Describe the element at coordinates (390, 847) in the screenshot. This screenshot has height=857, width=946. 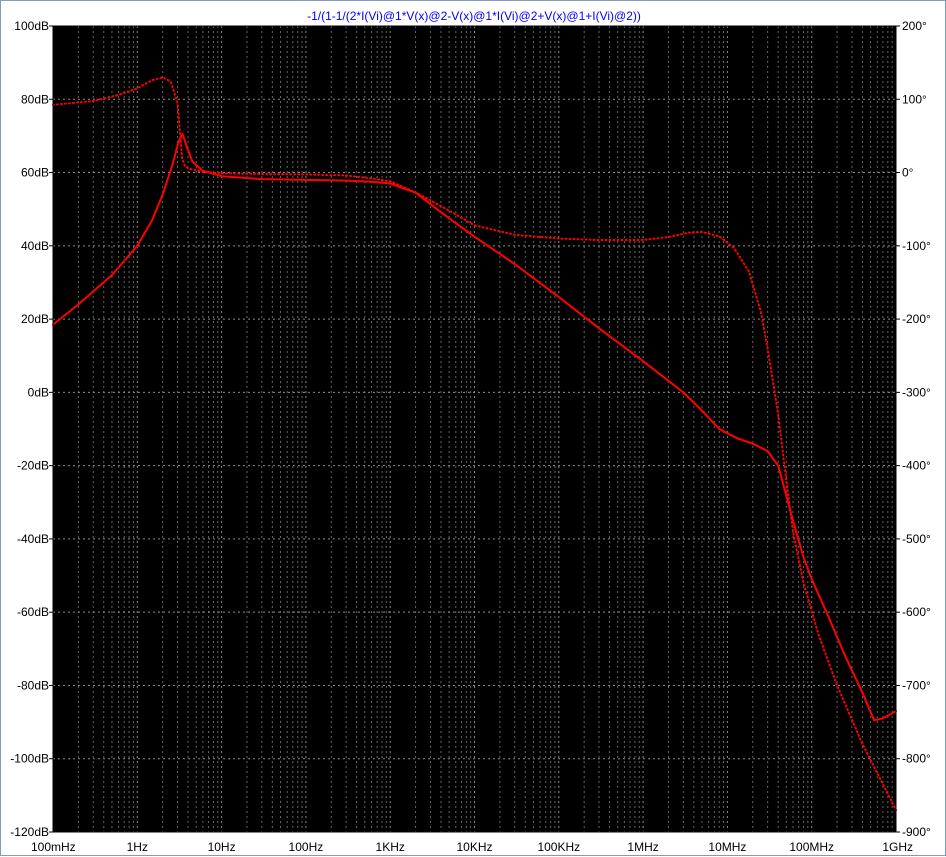
I see `x-tick-label: 1KHz` at that location.